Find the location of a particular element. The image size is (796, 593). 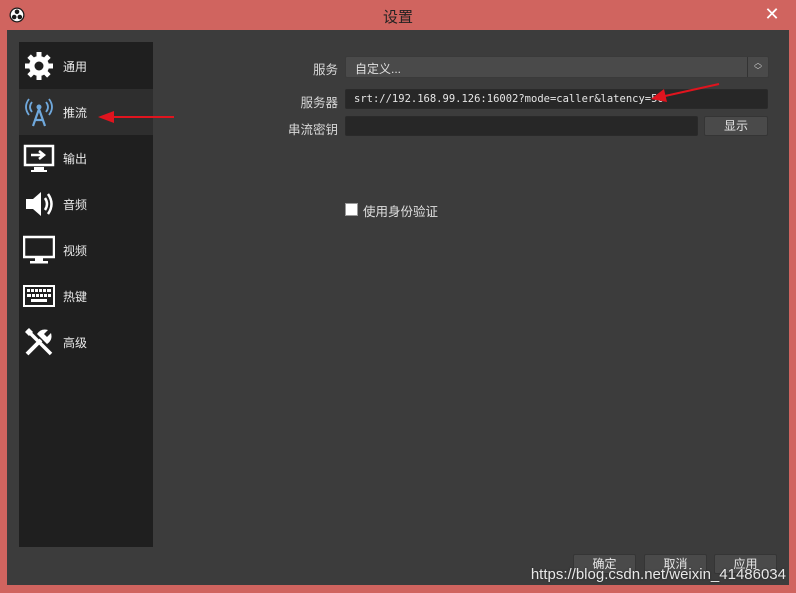

sidebar-item-stream: 推流 is located at coordinates (86, 112).